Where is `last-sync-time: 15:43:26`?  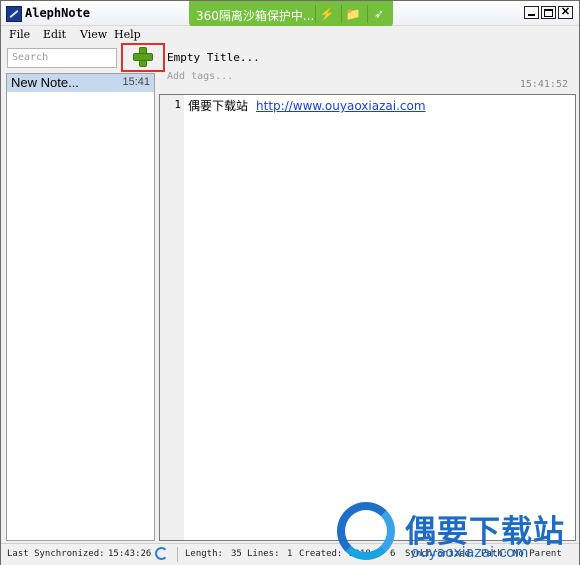 last-sync-time: 15:43:26 is located at coordinates (130, 554).